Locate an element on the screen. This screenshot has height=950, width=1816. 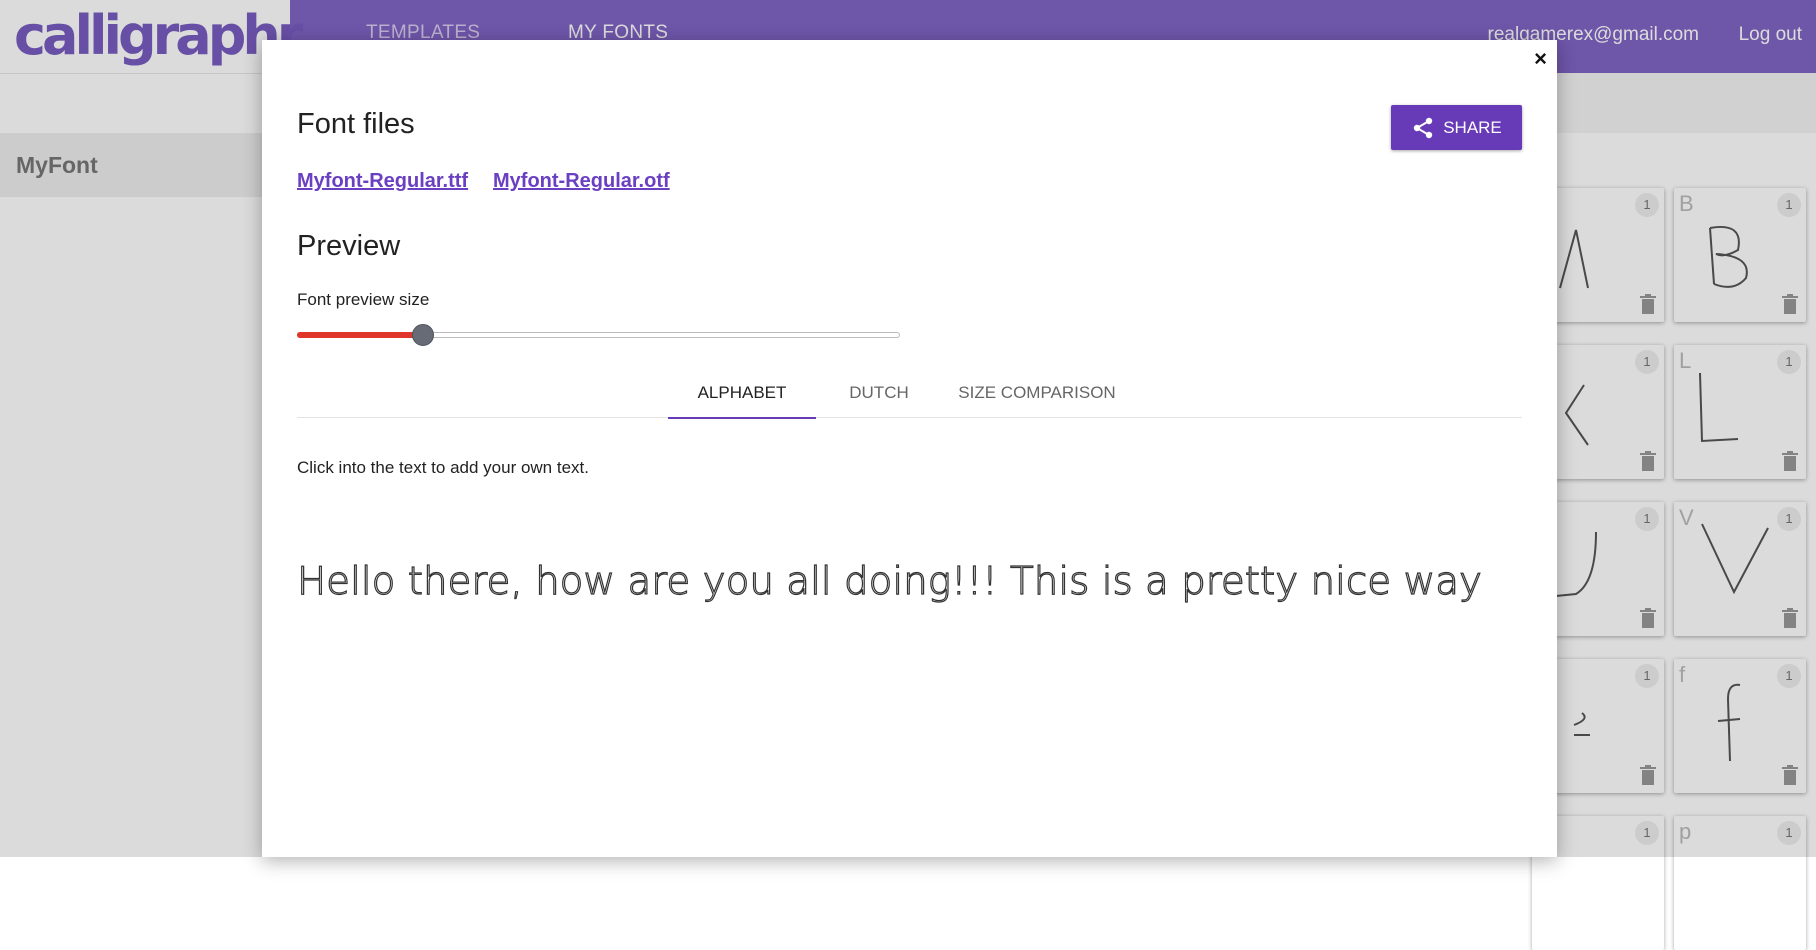
download-ttf-link: Myfont-Regular.ttf is located at coordinates (382, 181).